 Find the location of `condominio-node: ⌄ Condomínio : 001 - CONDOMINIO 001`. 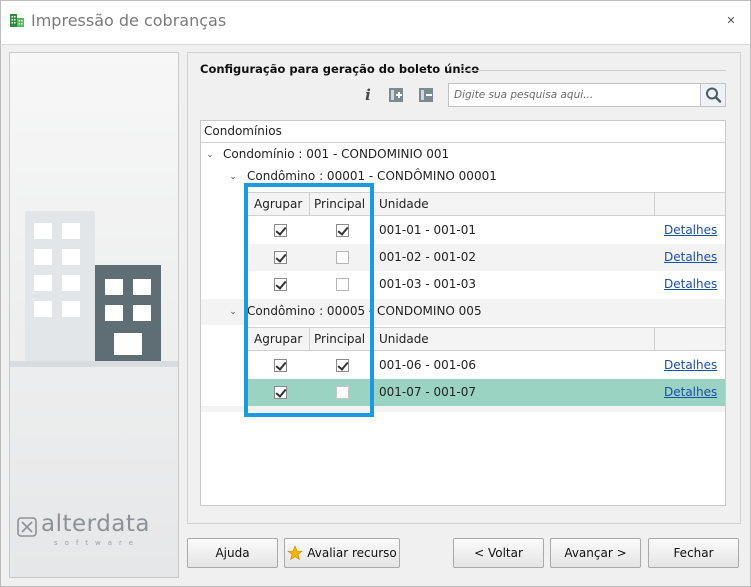

condominio-node: ⌄ Condomínio : 001 - CONDOMINIO 001 is located at coordinates (463, 155).